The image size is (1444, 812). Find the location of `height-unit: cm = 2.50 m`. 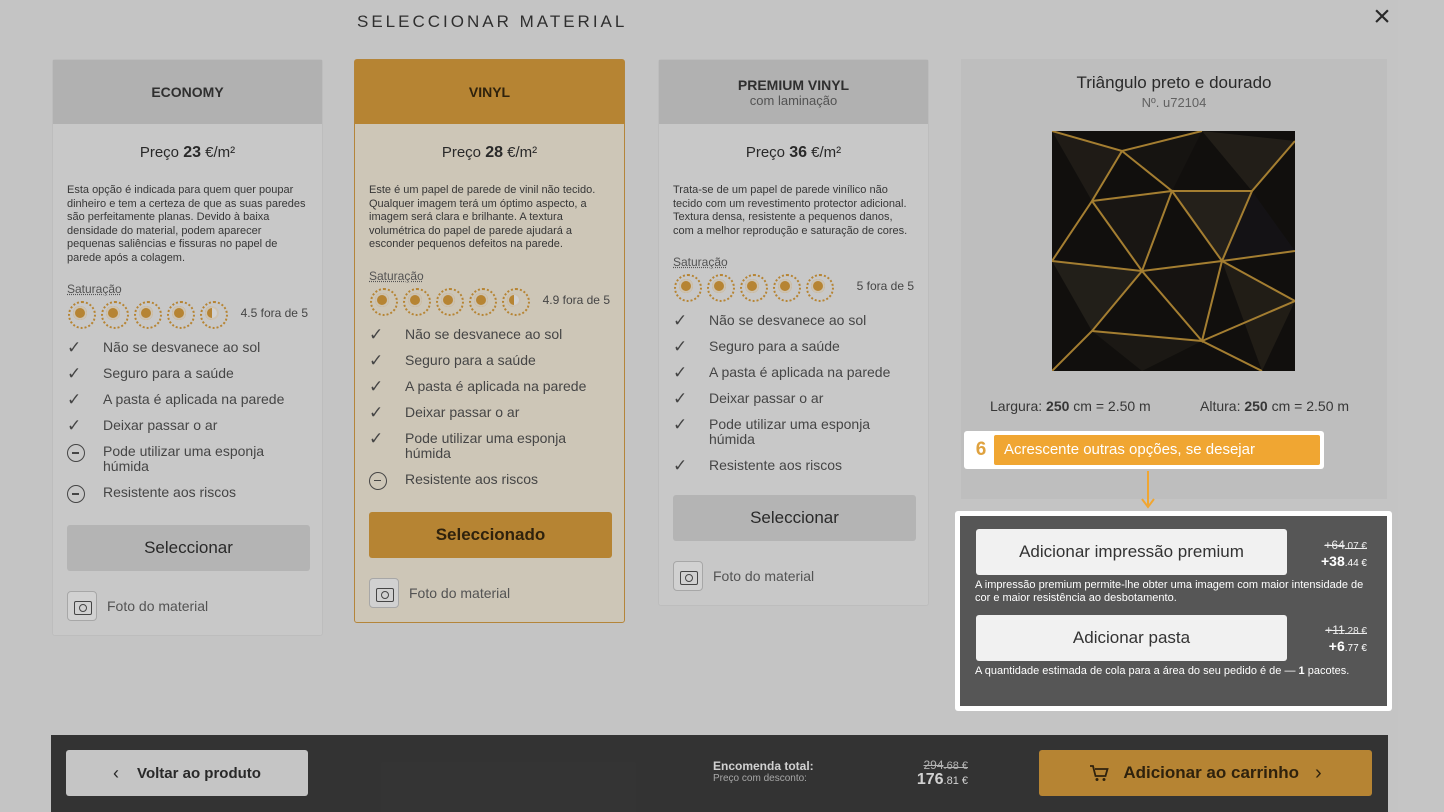

height-unit: cm = 2.50 m is located at coordinates (1310, 406).